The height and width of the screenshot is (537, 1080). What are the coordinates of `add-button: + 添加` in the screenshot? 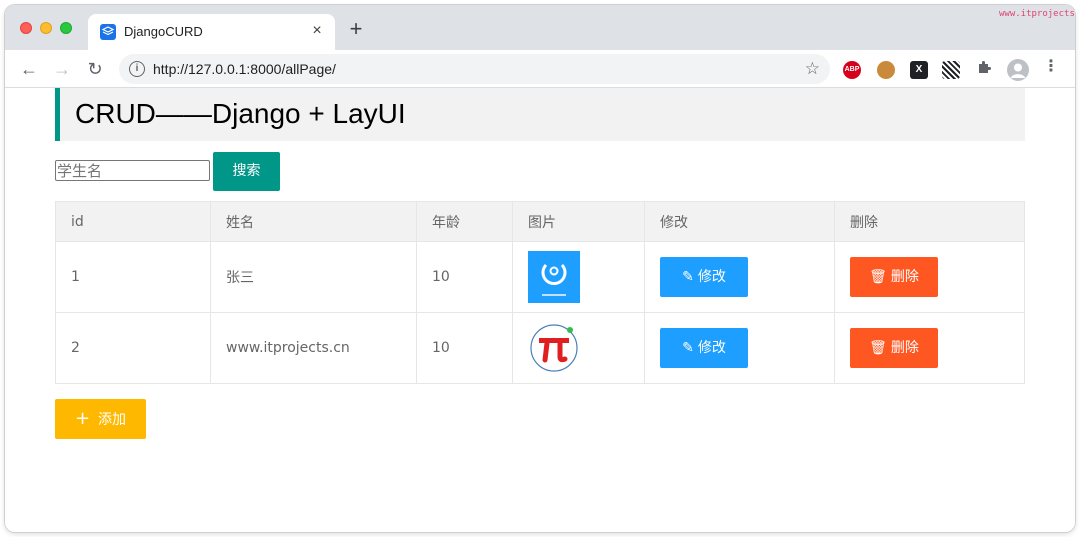 It's located at (100, 419).